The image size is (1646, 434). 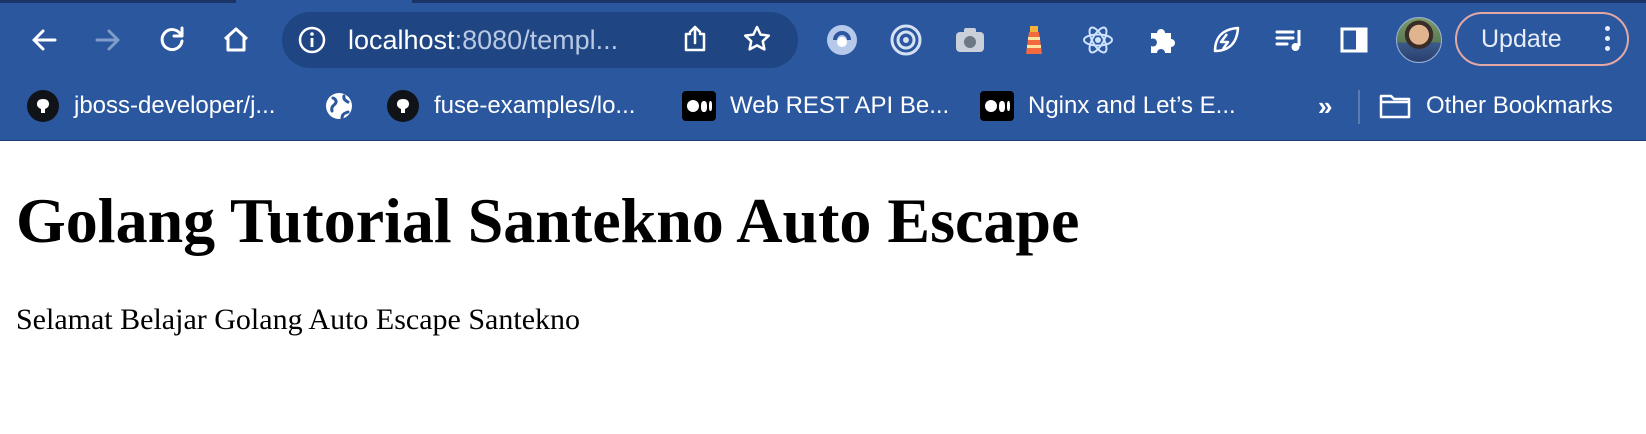 I want to click on site-info-button, so click(x=312, y=42).